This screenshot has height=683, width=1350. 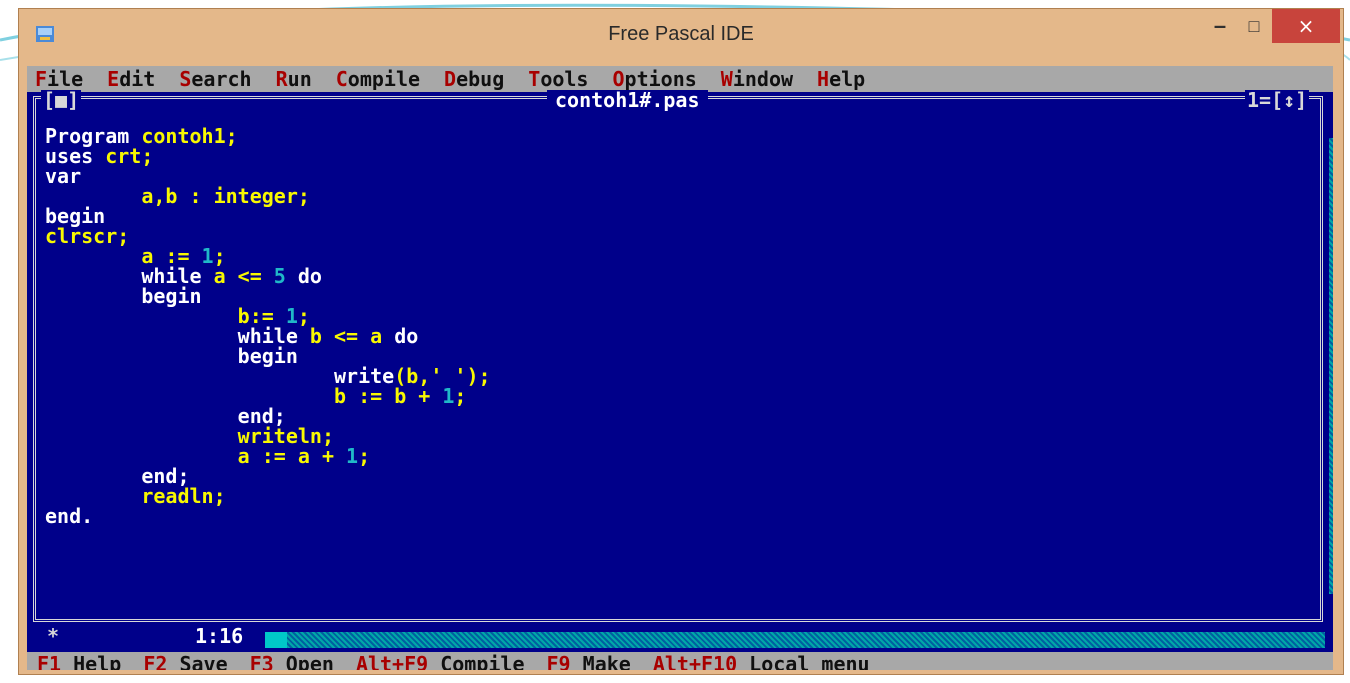 I want to click on code-line: var, so click(x=268, y=176).